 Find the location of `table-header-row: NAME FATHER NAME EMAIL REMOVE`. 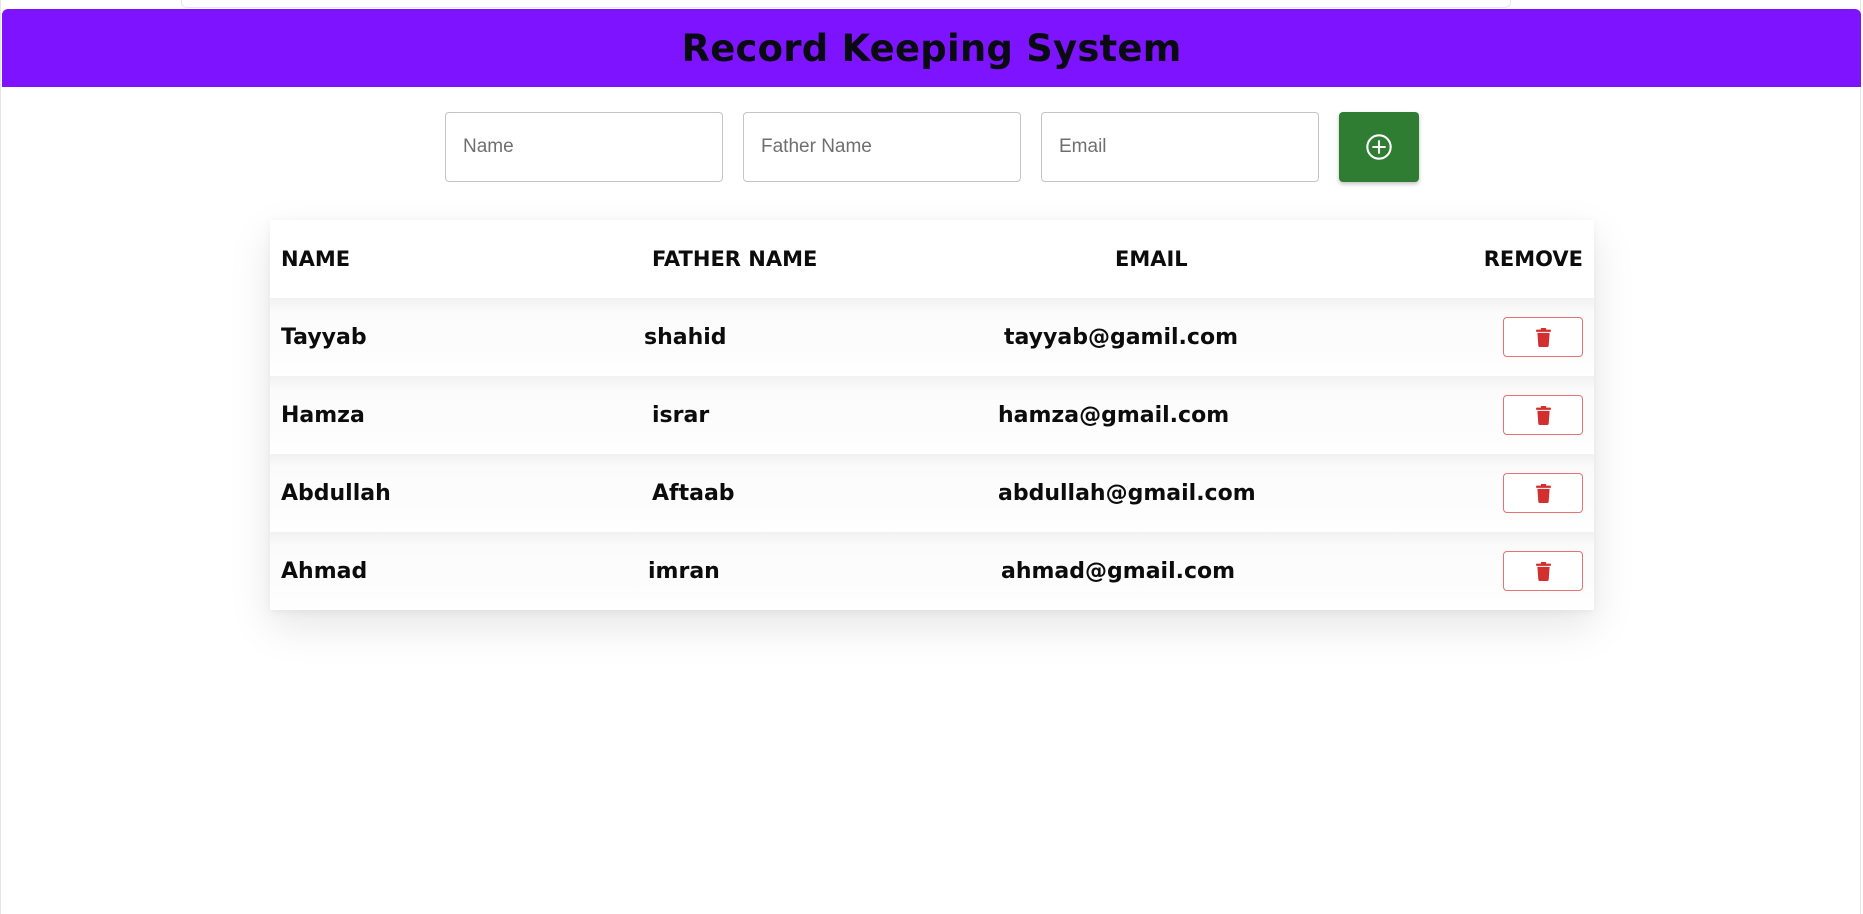

table-header-row: NAME FATHER NAME EMAIL REMOVE is located at coordinates (932, 259).